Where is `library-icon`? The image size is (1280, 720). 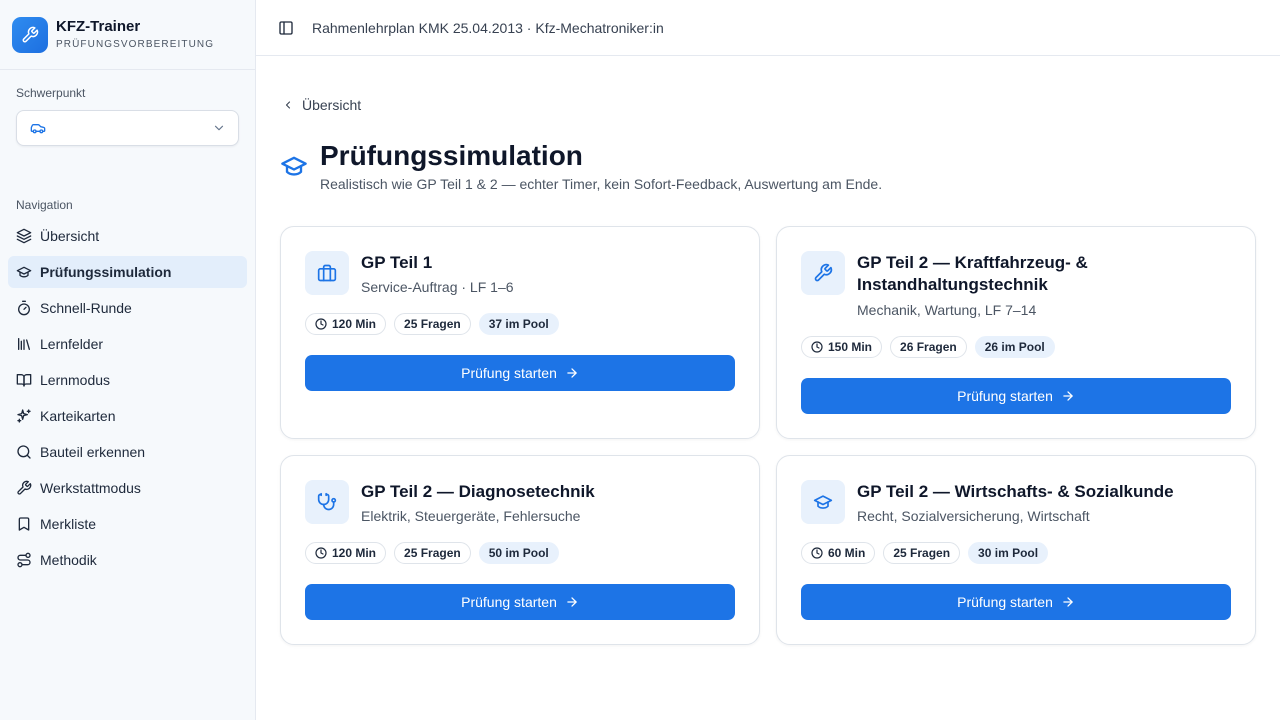 library-icon is located at coordinates (24, 344).